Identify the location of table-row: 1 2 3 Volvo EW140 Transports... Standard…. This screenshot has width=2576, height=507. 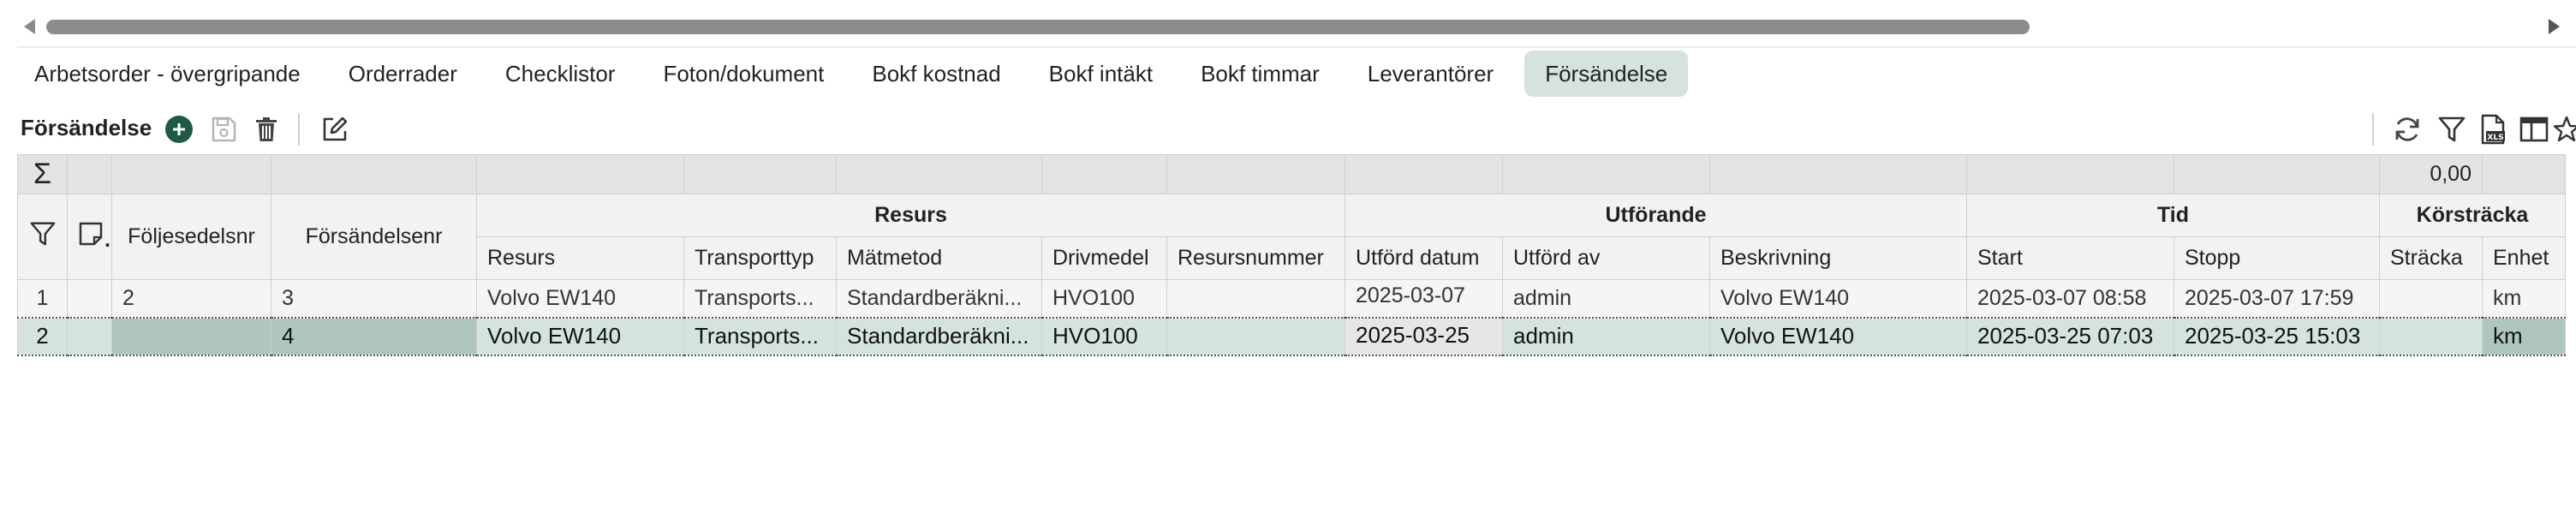
(1291, 299).